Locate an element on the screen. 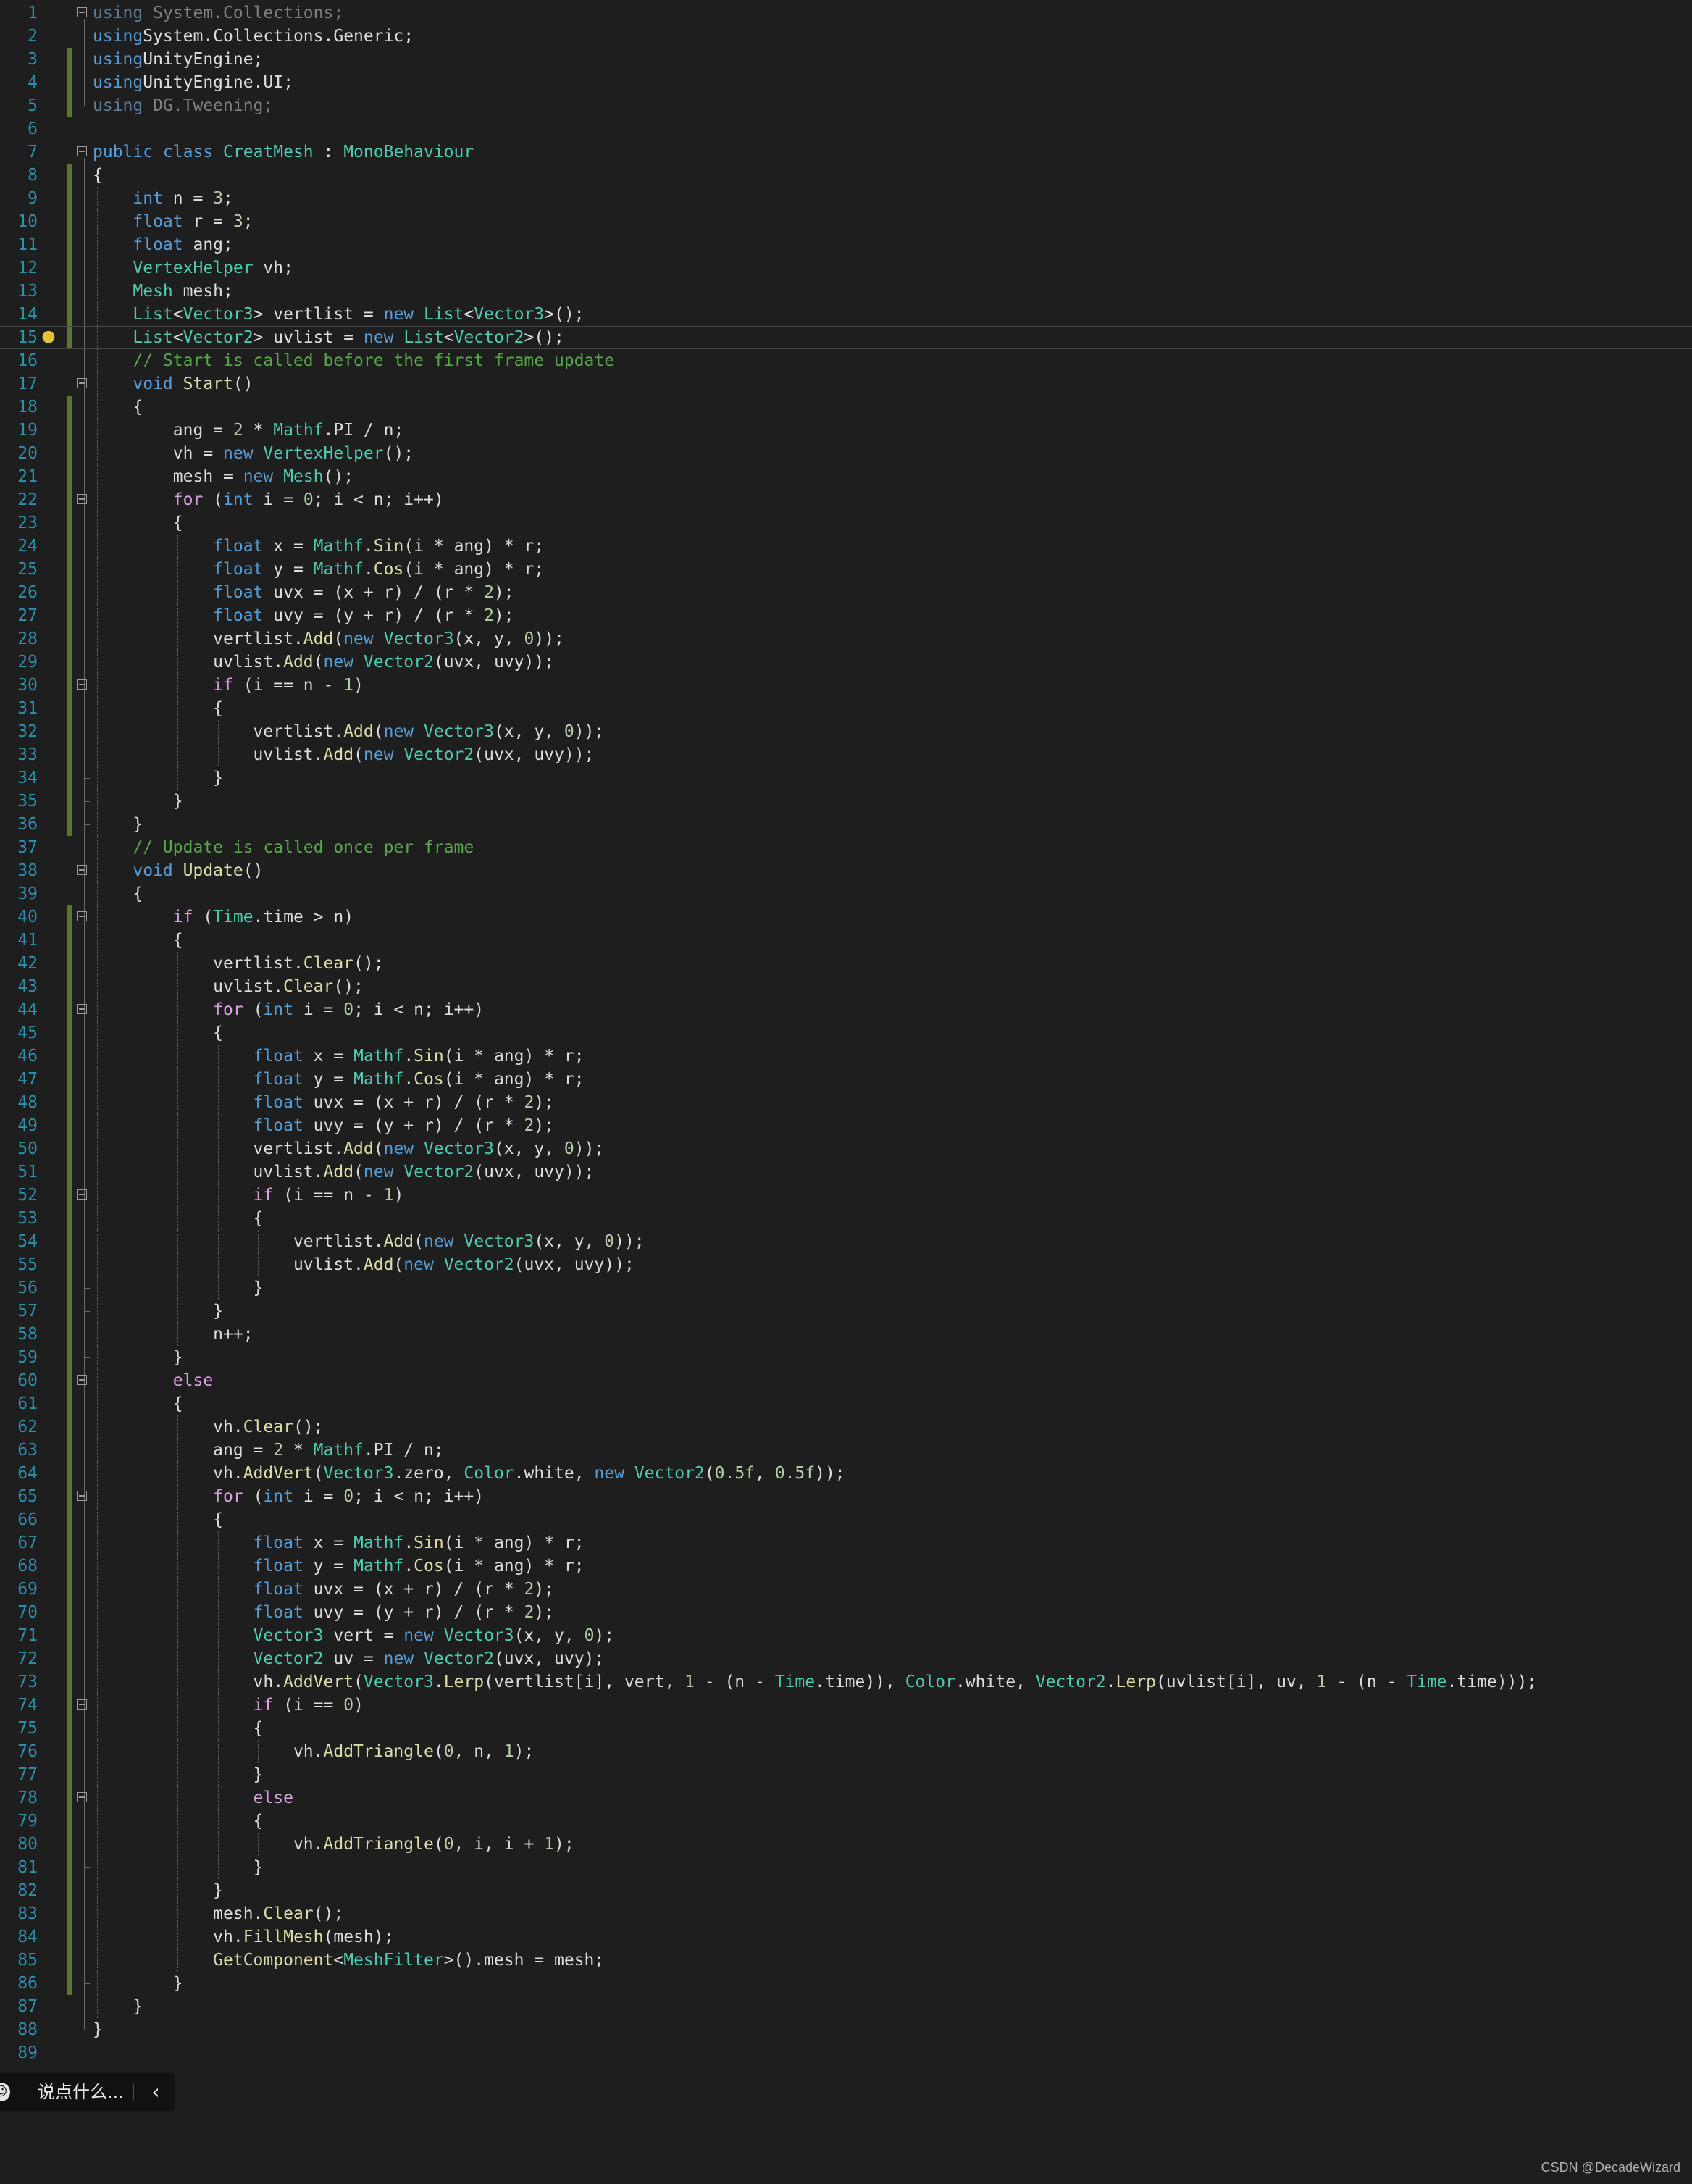  code-line: 47 float y = Mathf.Cos(i * ang) * r; is located at coordinates (846, 1079).